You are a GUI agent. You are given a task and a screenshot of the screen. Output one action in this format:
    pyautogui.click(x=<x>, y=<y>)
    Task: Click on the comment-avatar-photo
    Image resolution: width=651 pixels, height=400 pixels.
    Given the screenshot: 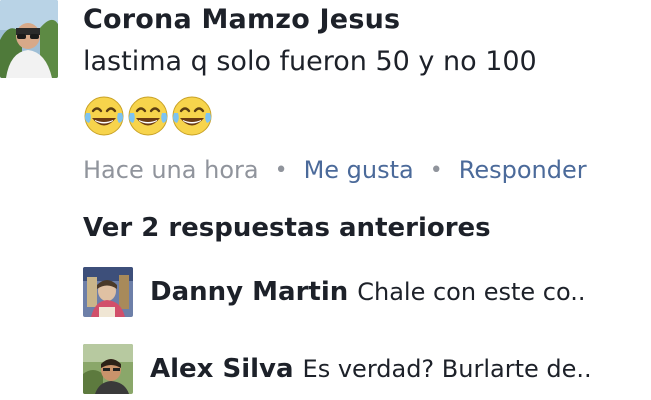 What is the action you would take?
    pyautogui.click(x=29, y=39)
    